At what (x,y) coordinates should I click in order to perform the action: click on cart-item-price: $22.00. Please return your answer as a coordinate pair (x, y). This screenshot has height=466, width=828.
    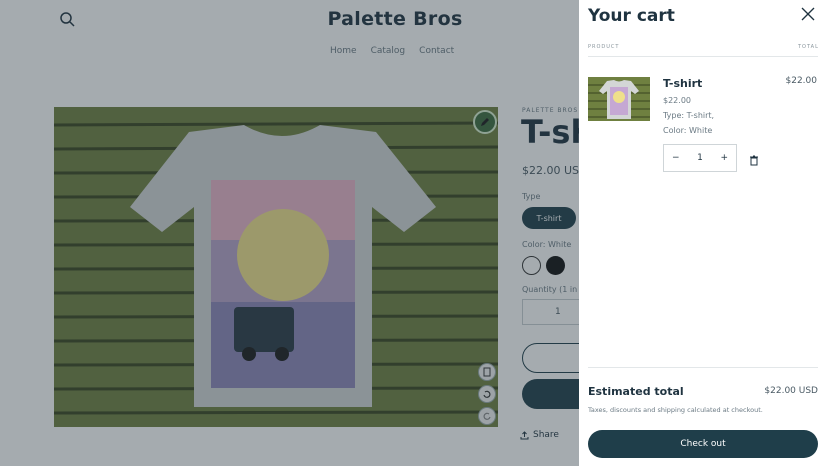
    Looking at the image, I should click on (677, 100).